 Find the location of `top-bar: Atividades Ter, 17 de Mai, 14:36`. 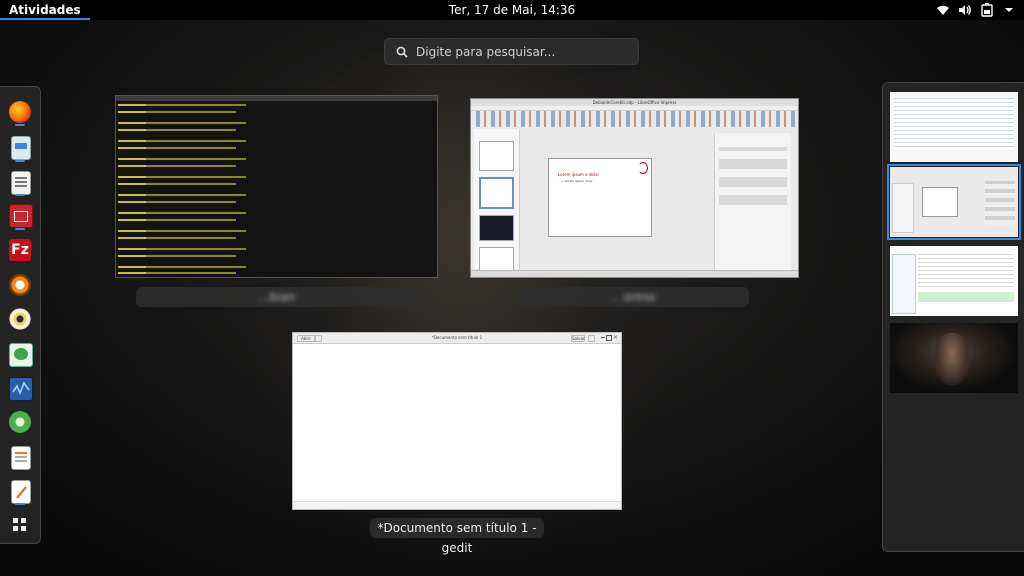

top-bar: Atividades Ter, 17 de Mai, 14:36 is located at coordinates (512, 10).